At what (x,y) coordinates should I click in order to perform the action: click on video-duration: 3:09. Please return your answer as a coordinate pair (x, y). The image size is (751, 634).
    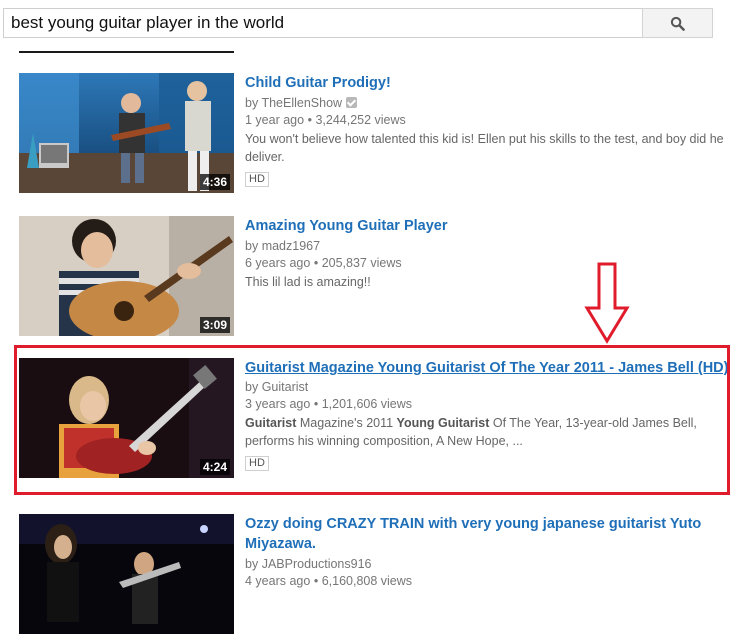
    Looking at the image, I should click on (214, 325).